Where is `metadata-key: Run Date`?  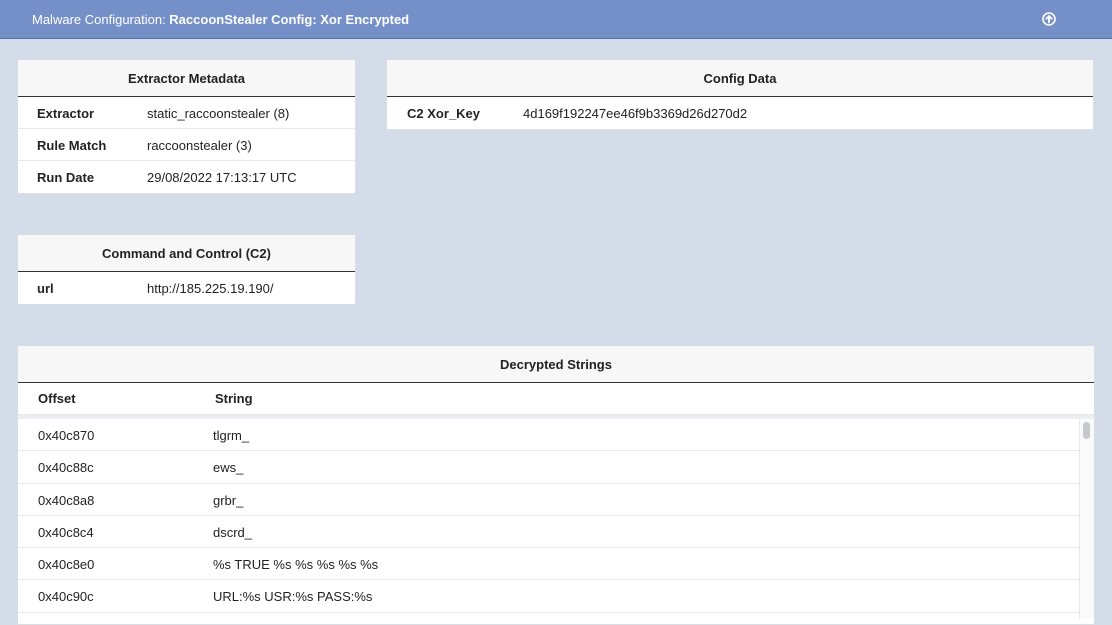
metadata-key: Run Date is located at coordinates (66, 177).